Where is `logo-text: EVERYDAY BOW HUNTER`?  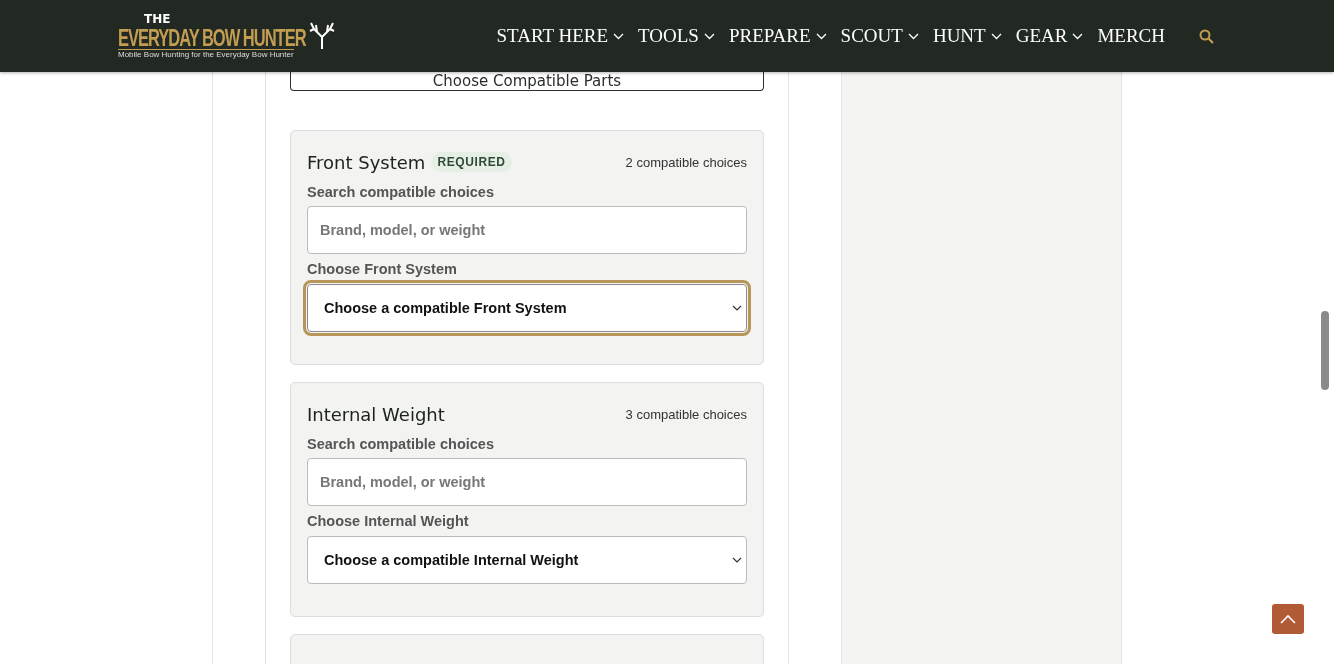
logo-text: EVERYDAY BOW HUNTER is located at coordinates (212, 37).